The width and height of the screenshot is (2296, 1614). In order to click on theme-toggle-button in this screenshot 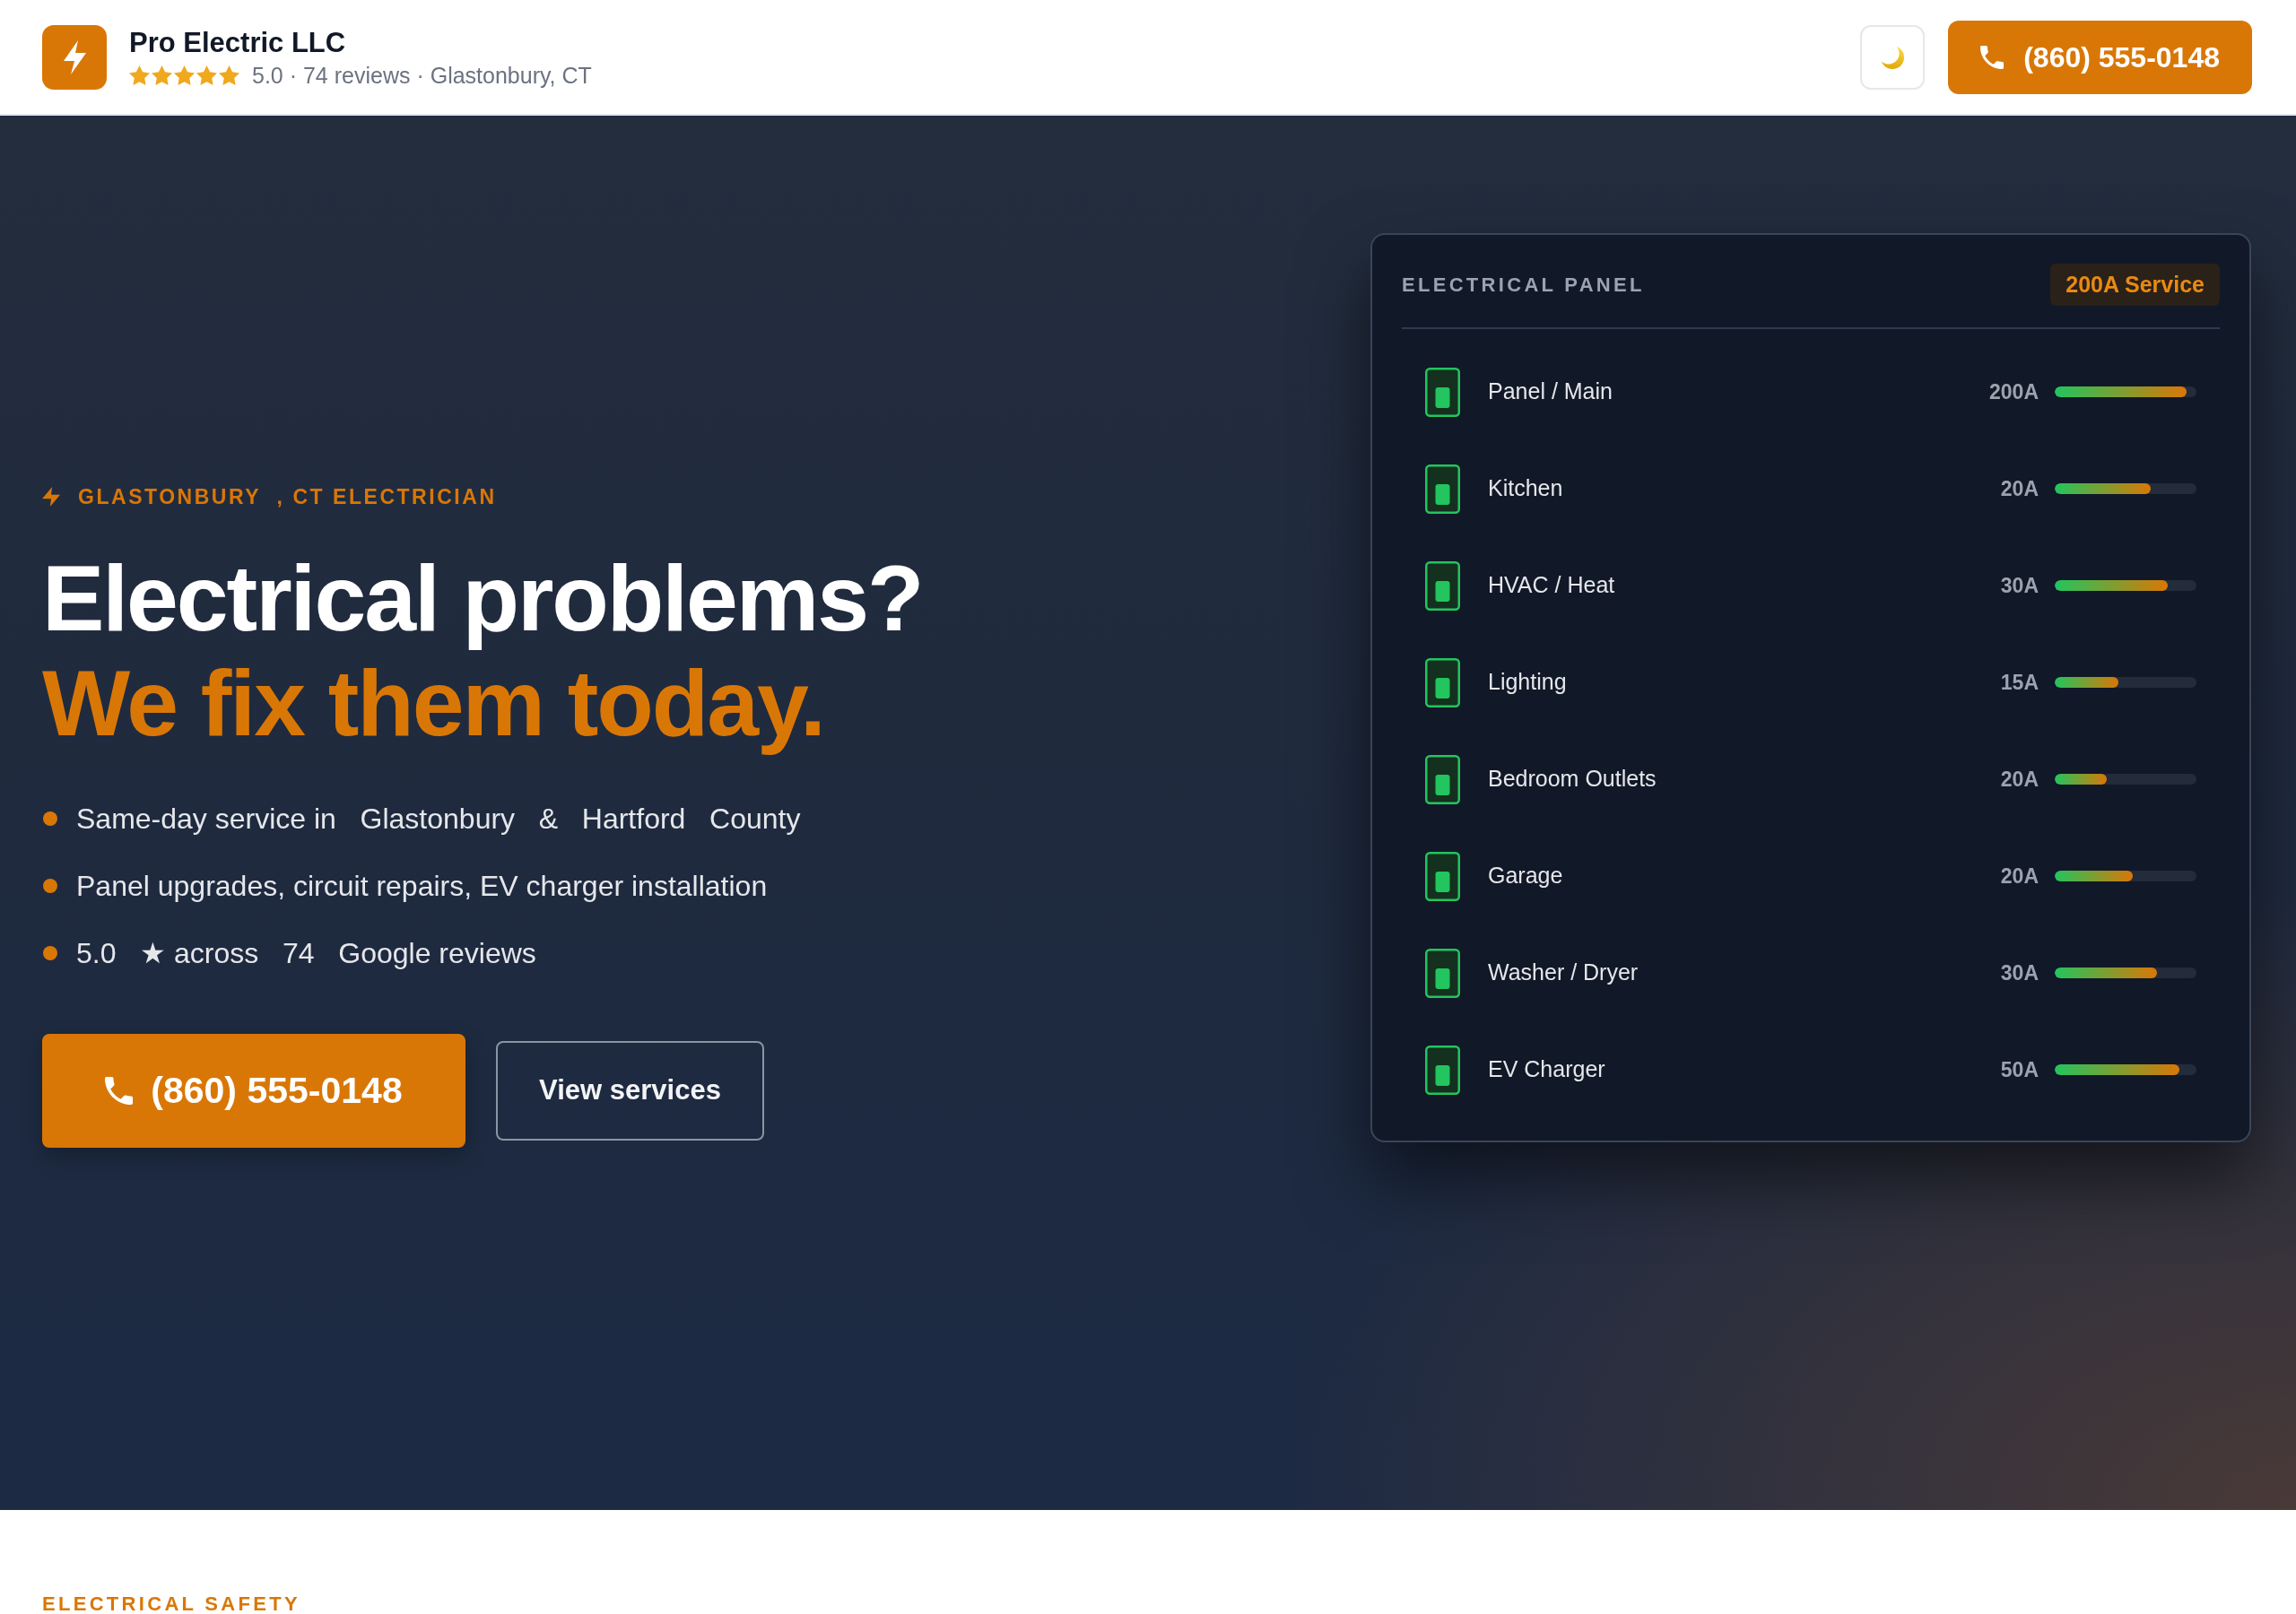, I will do `click(1893, 57)`.